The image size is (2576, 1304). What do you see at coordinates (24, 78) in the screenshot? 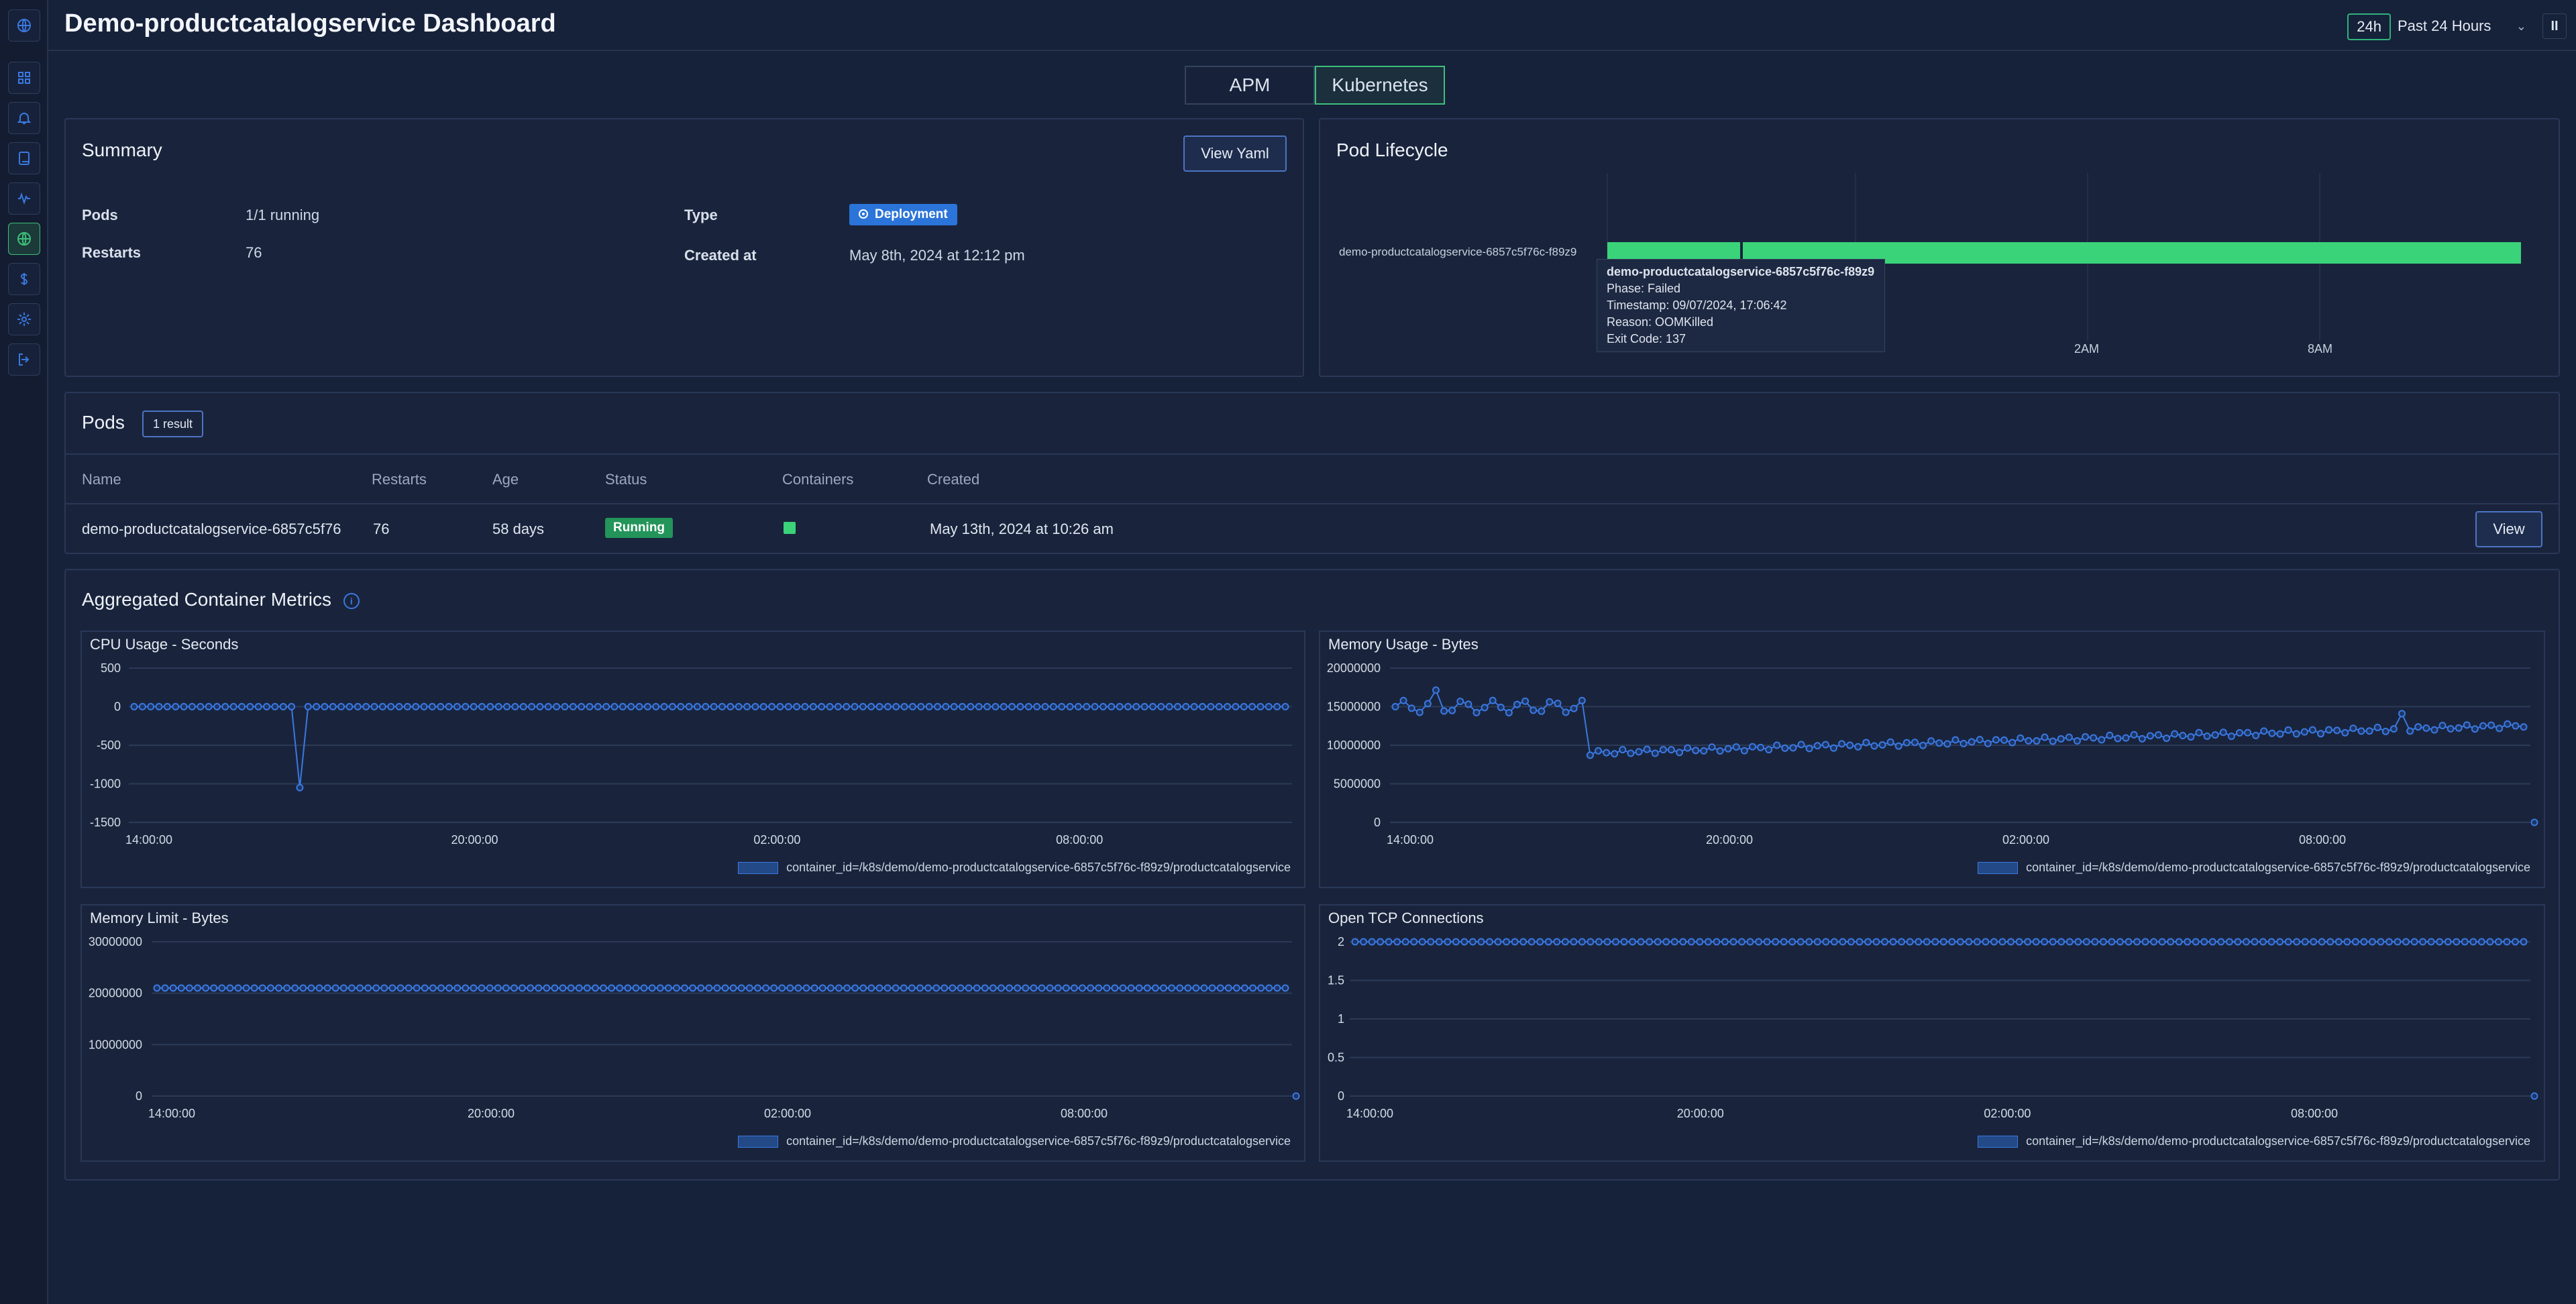
I see `sidebar-dashboard-icon` at bounding box center [24, 78].